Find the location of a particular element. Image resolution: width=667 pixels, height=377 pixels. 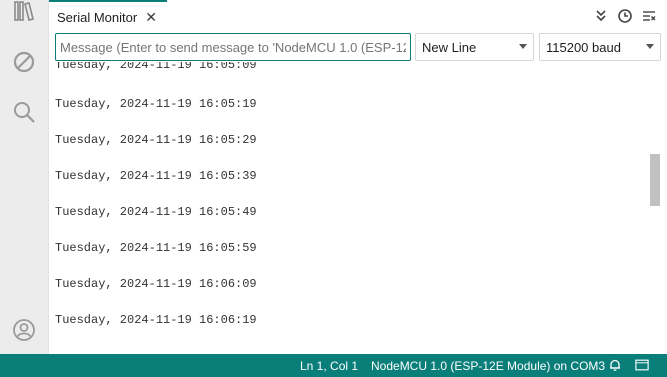

scrollbar-thumb is located at coordinates (655, 180).